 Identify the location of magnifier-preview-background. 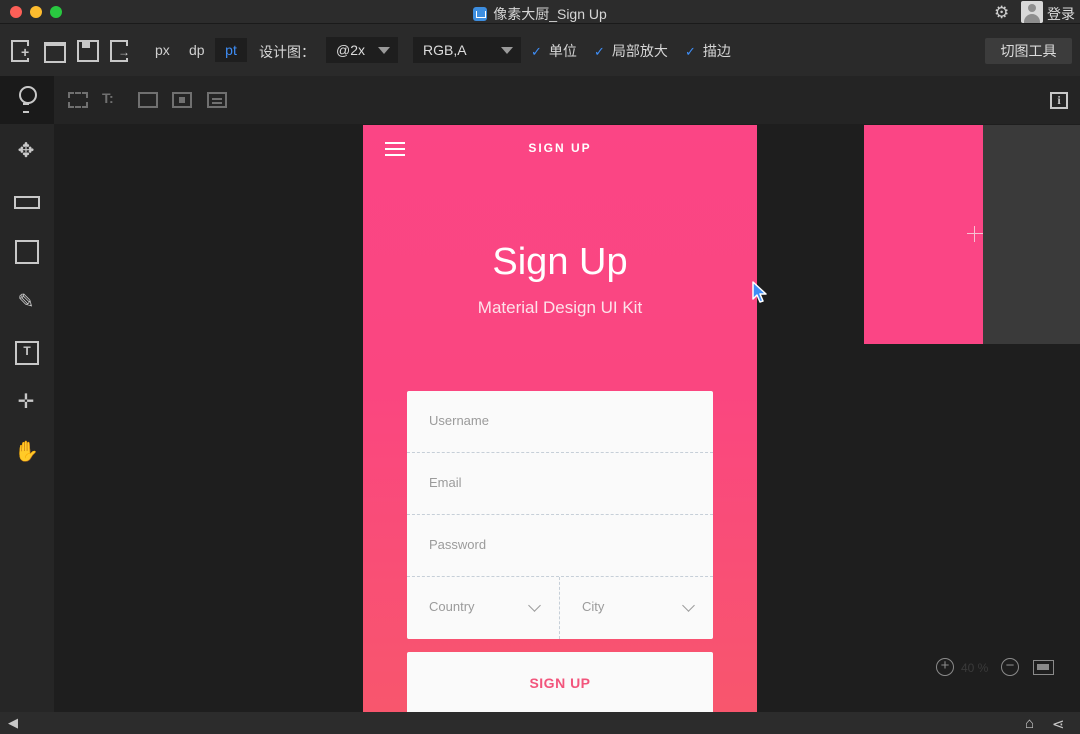
(1031, 234).